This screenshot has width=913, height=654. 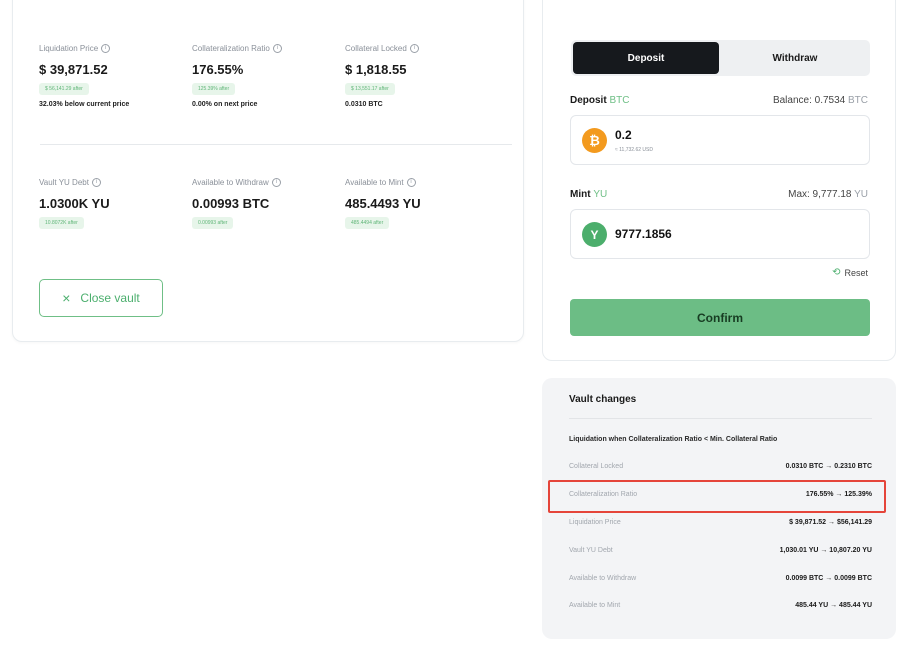 What do you see at coordinates (383, 203) in the screenshot?
I see `stat-value: 485.4493 YU` at bounding box center [383, 203].